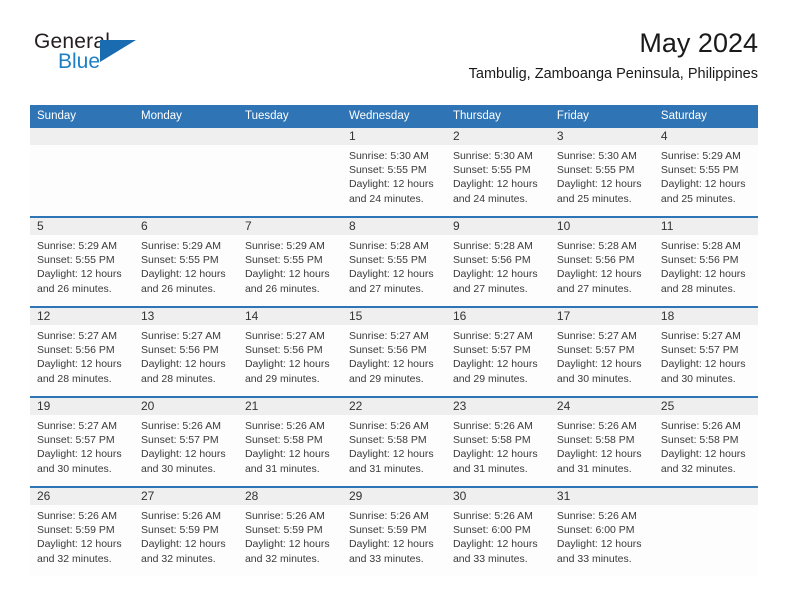 Image resolution: width=792 pixels, height=612 pixels. Describe the element at coordinates (289, 116) in the screenshot. I see `weekday-header-tuesday: Tuesday` at that location.